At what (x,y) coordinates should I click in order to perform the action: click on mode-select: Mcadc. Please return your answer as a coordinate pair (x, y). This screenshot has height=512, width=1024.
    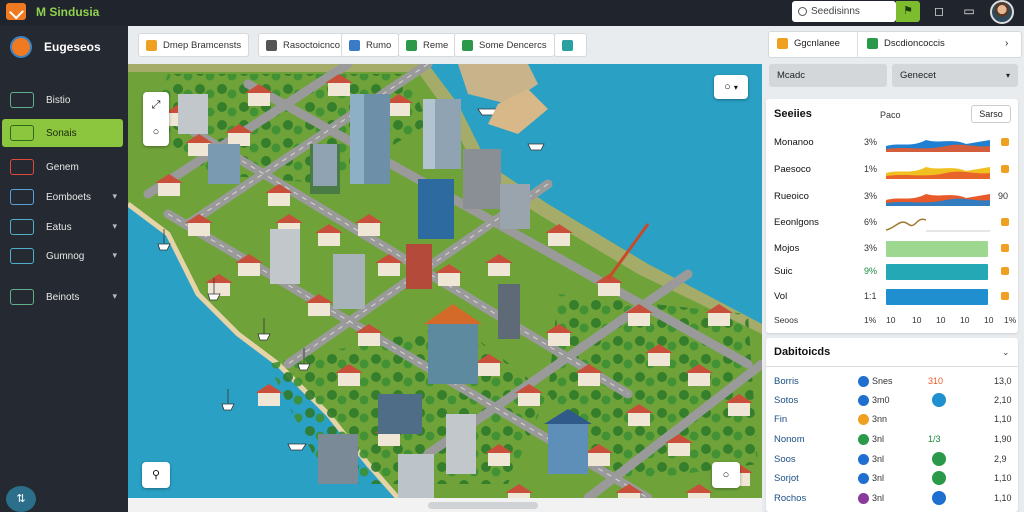
    Looking at the image, I should click on (828, 75).